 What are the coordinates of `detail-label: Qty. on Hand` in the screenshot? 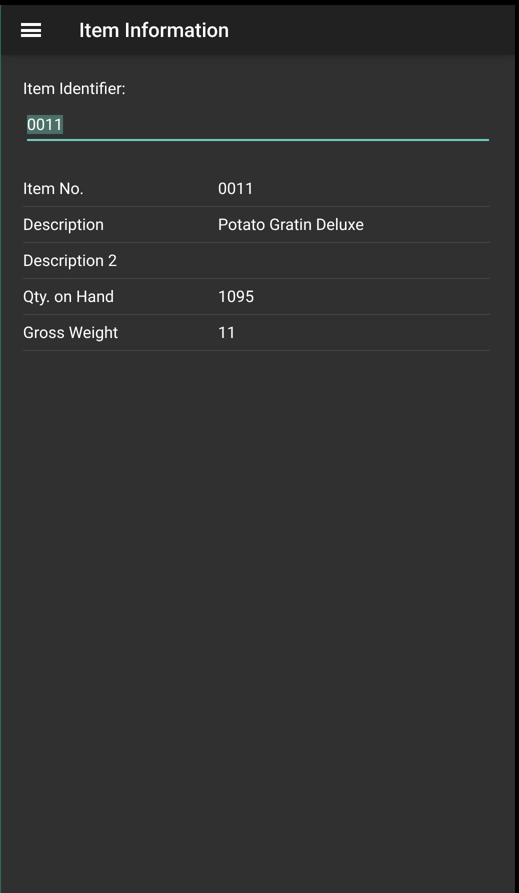 It's located at (69, 297).